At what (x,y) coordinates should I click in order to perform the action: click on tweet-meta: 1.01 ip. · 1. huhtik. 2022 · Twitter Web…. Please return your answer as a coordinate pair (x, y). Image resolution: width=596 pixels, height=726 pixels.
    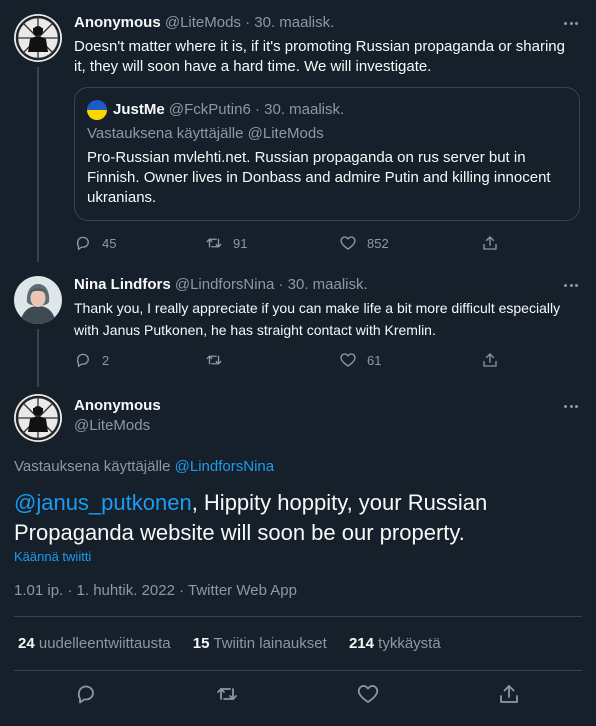
    Looking at the image, I should click on (155, 590).